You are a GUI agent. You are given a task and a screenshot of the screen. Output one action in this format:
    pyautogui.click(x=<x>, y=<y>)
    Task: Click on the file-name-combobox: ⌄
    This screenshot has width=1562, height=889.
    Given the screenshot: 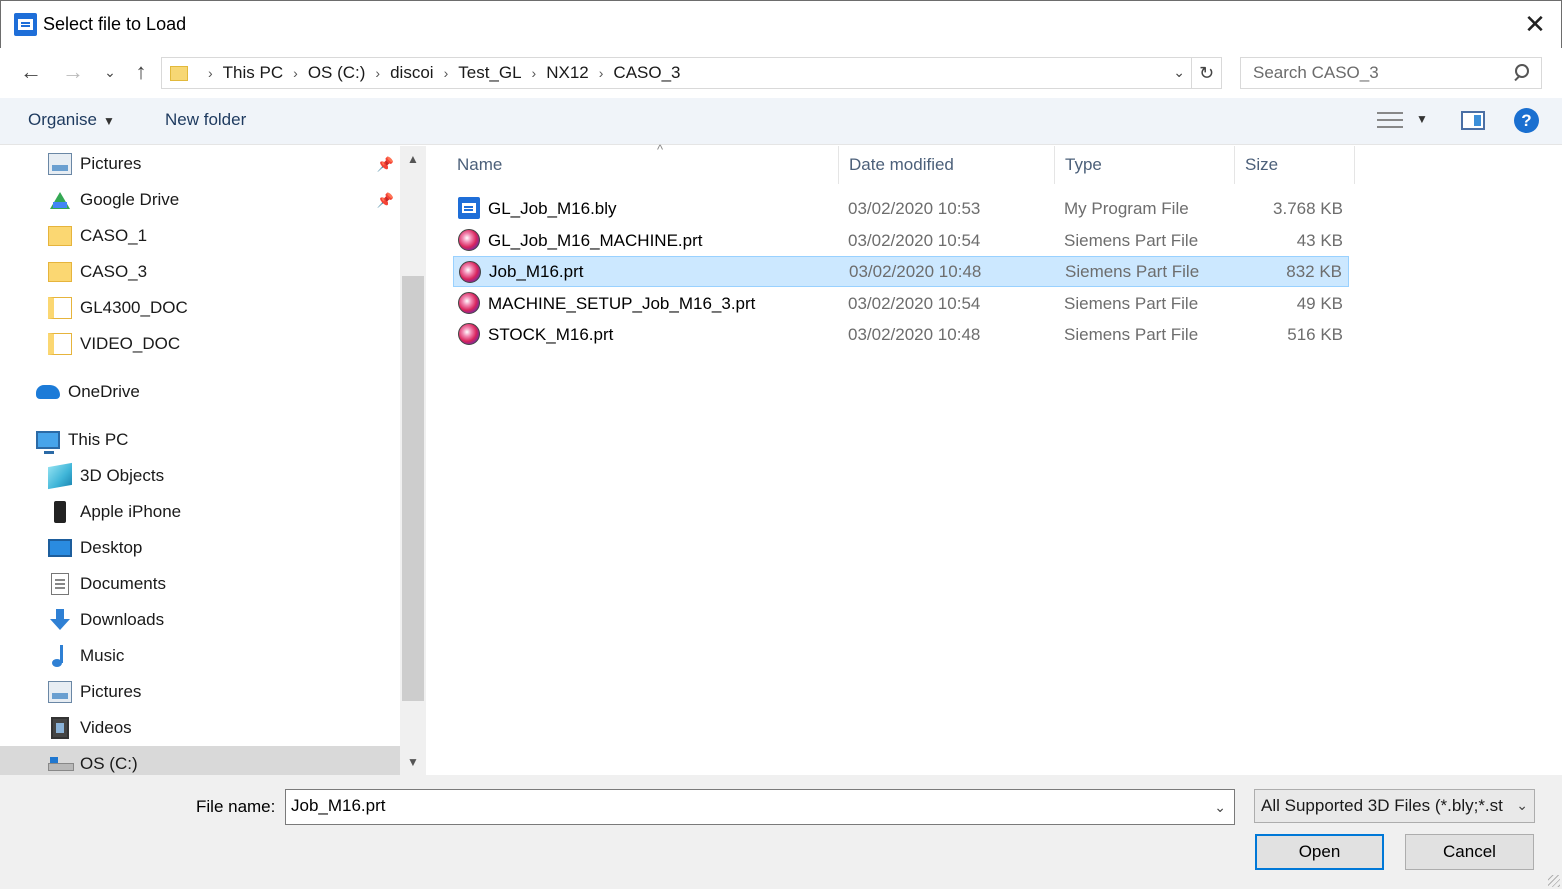 What is the action you would take?
    pyautogui.click(x=760, y=807)
    